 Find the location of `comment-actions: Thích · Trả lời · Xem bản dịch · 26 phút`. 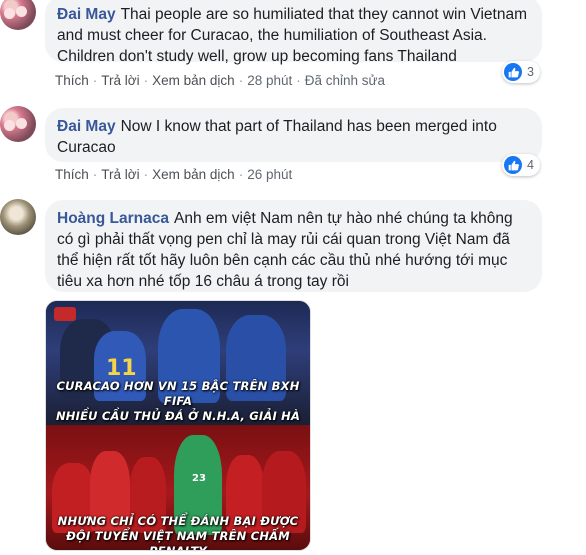

comment-actions: Thích · Trả lời · Xem bản dịch · 26 phút is located at coordinates (174, 174).